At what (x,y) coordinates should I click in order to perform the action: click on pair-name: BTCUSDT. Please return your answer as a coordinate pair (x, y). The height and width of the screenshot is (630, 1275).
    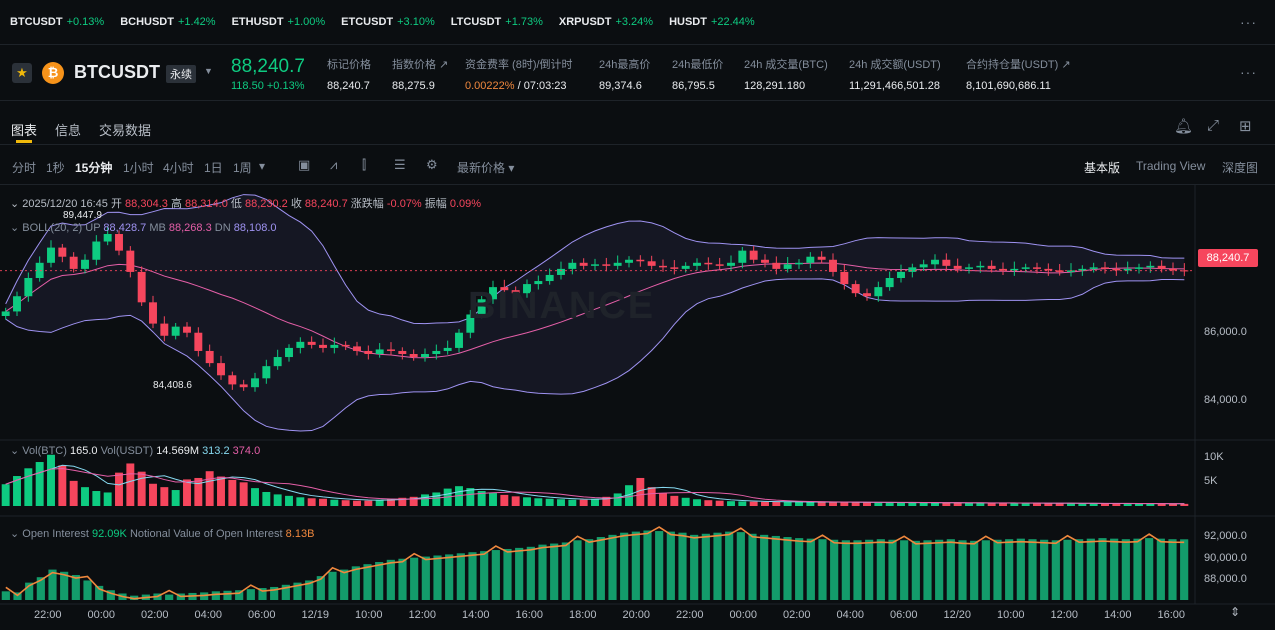
    Looking at the image, I should click on (117, 72).